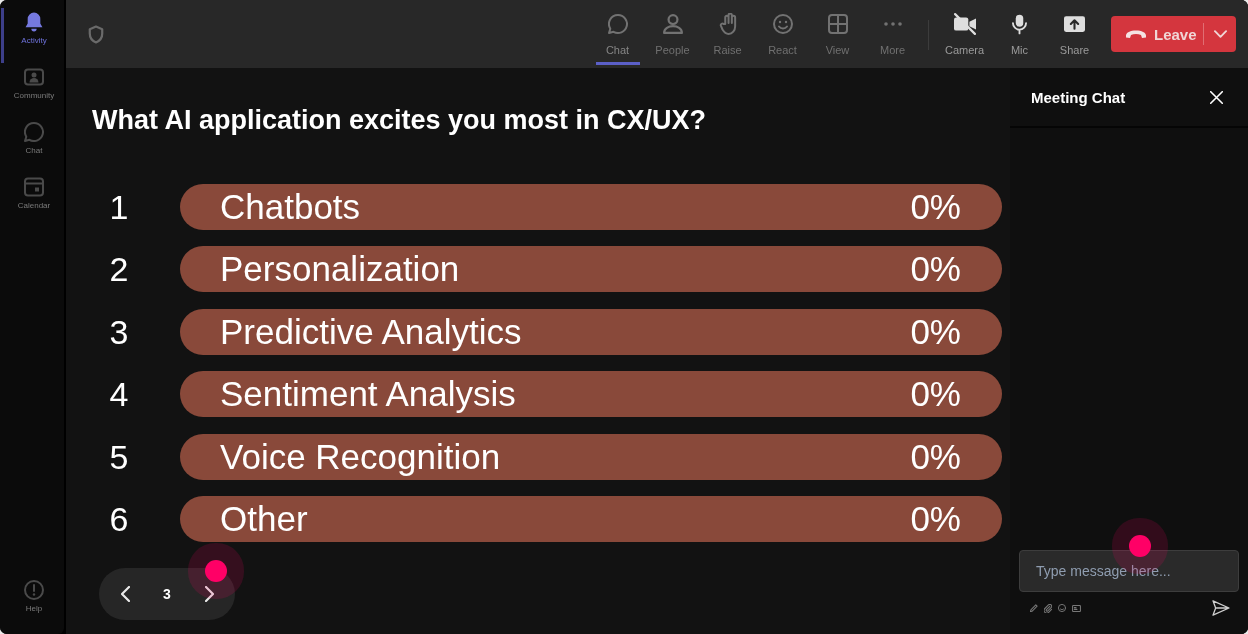  Describe the element at coordinates (591, 207) in the screenshot. I see `option-bar: Chatbots 0%` at that location.